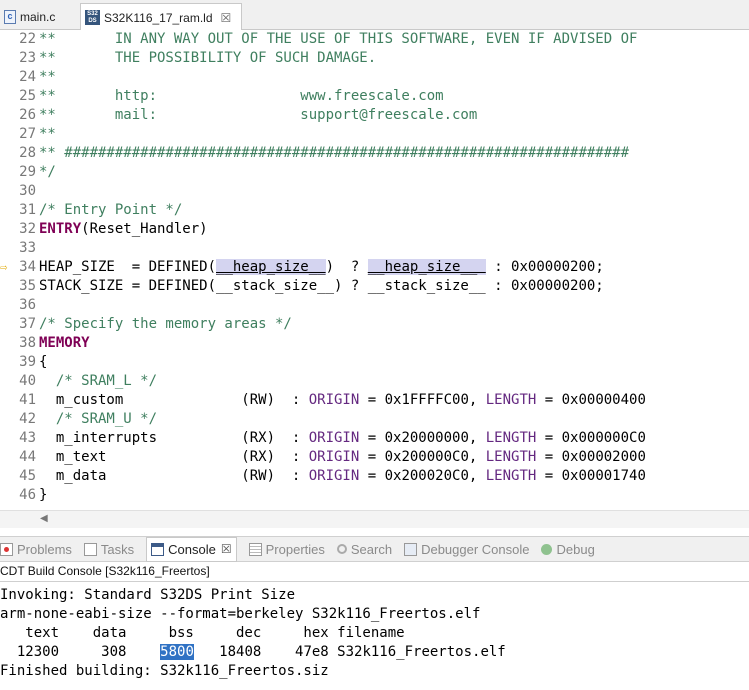  What do you see at coordinates (544, 267) in the screenshot?
I see `code-token: : 0x00000200;` at bounding box center [544, 267].